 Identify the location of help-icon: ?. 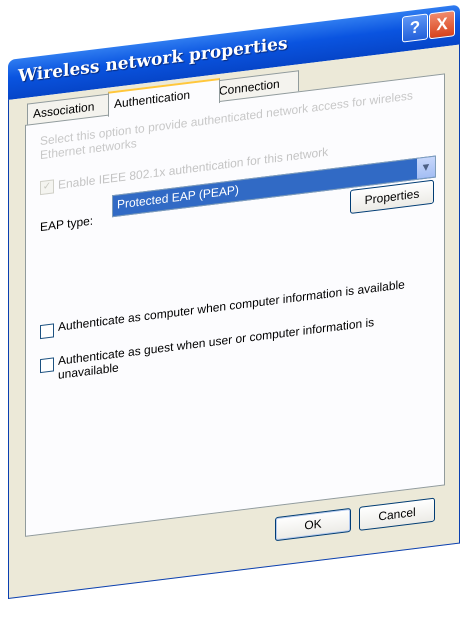
(415, 27).